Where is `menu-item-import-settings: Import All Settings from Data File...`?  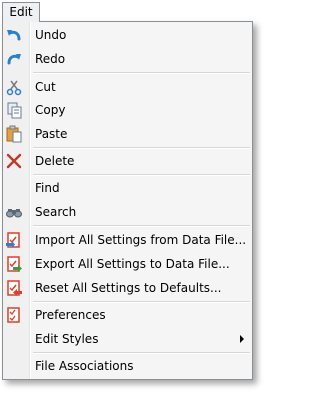 menu-item-import-settings: Import All Settings from Data File... is located at coordinates (127, 240).